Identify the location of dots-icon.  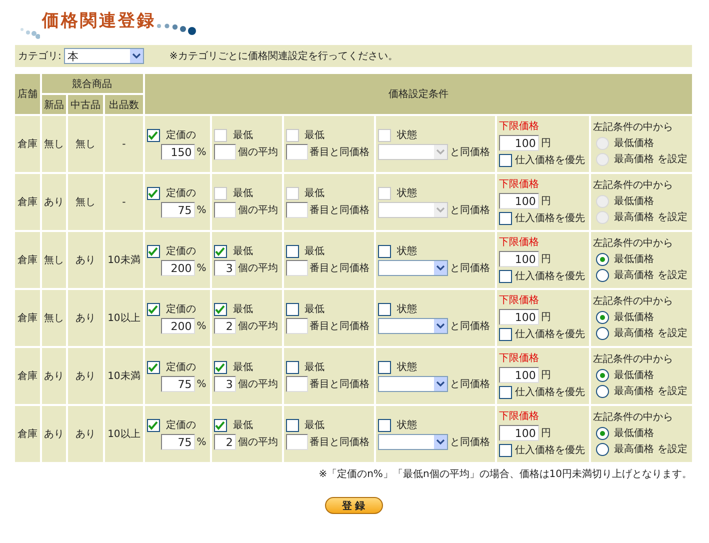
(30, 33).